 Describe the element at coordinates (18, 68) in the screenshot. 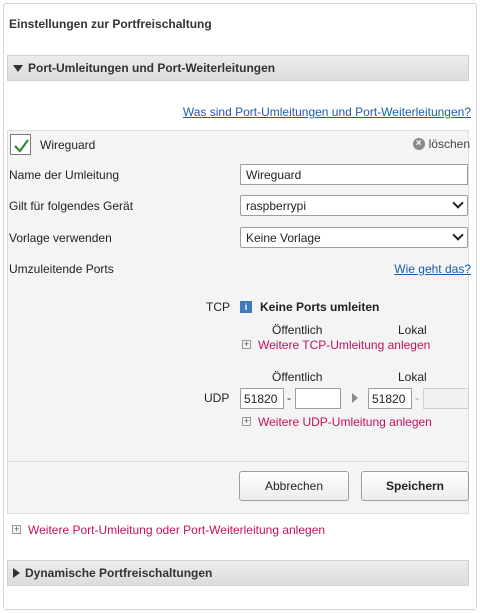

I see `collapse-triangle-icon` at that location.